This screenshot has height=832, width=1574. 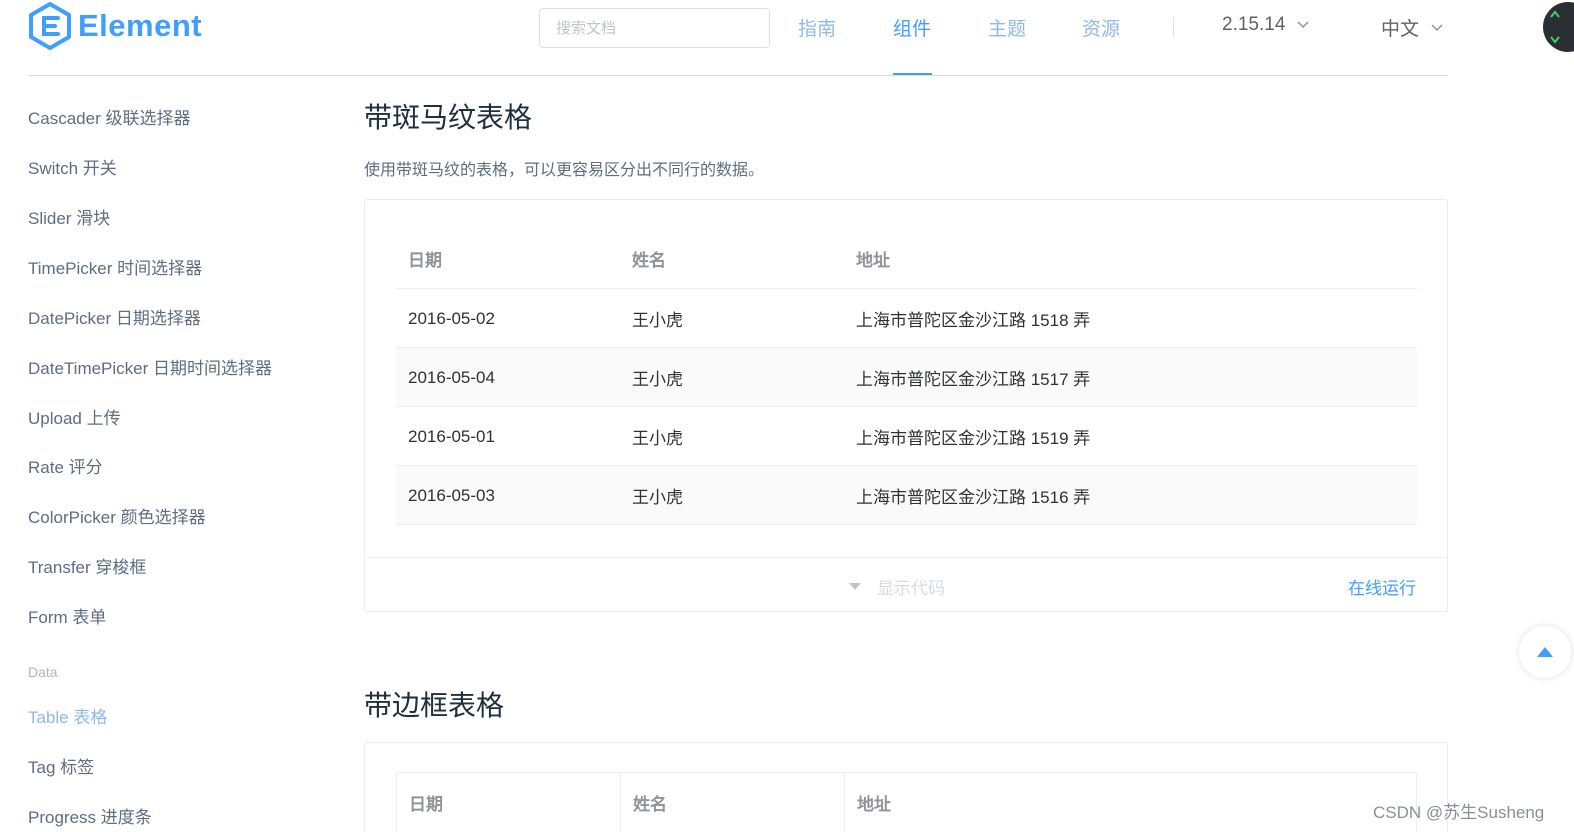 What do you see at coordinates (117, 515) in the screenshot?
I see `sidebar-item-colorpicker: ColorPicker 颜色选择器` at bounding box center [117, 515].